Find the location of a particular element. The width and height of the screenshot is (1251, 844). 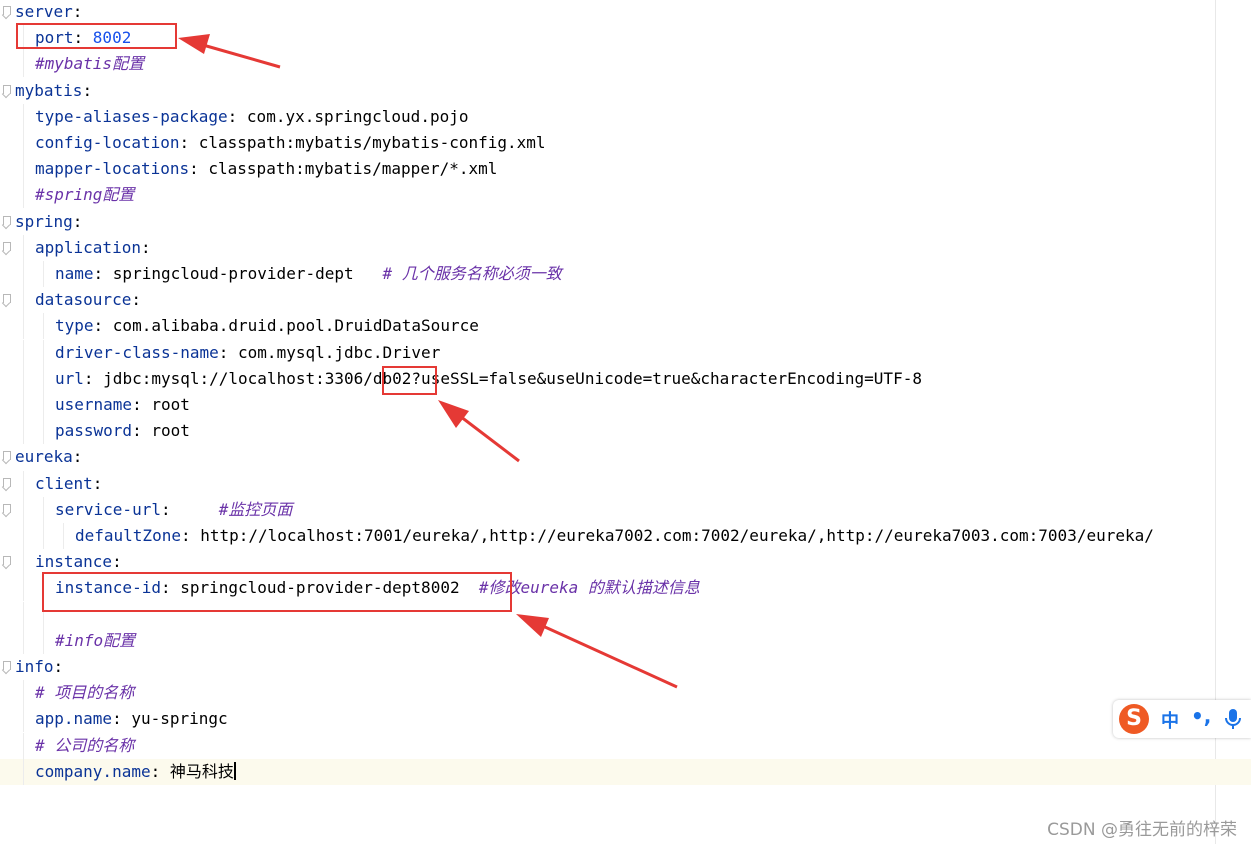

ime-punctuation-toggle: •, is located at coordinates (1201, 716).